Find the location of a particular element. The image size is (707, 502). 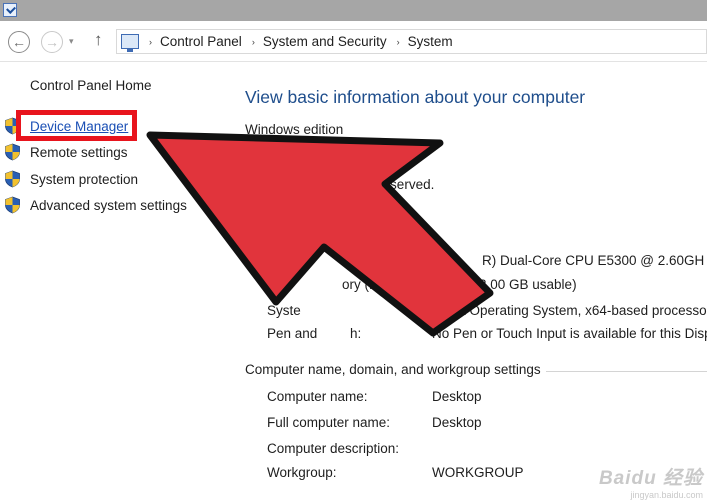

watermark-url: jingyan.baidu.com is located at coordinates (666, 495).